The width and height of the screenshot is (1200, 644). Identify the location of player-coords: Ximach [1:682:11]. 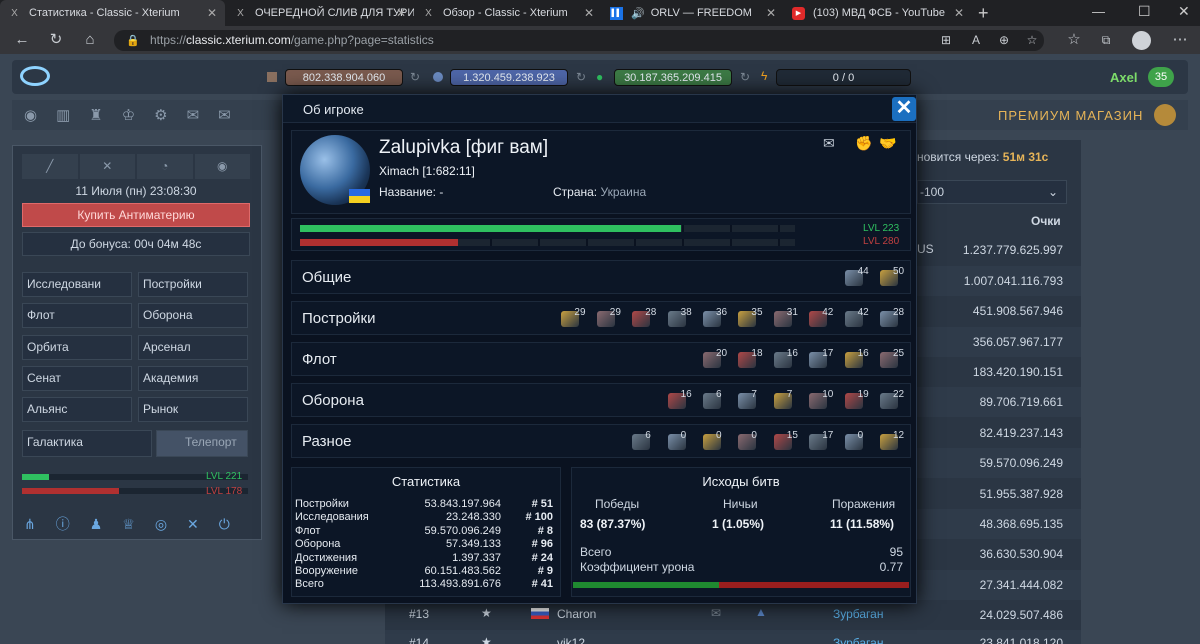
(427, 171).